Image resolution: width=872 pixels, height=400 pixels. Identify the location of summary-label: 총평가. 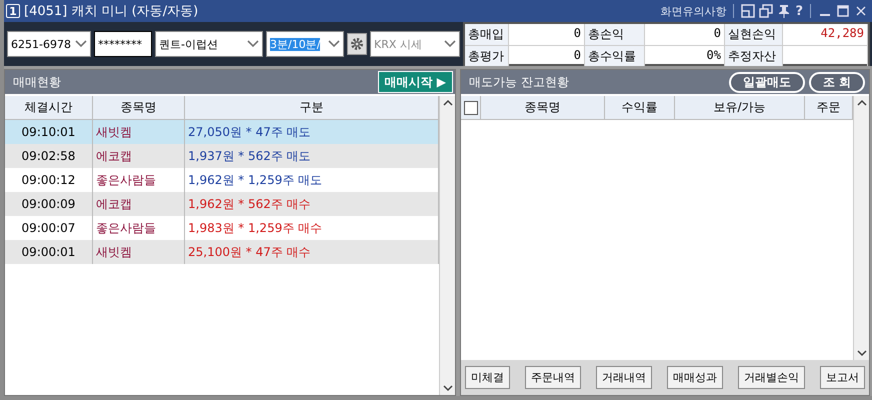
(487, 57).